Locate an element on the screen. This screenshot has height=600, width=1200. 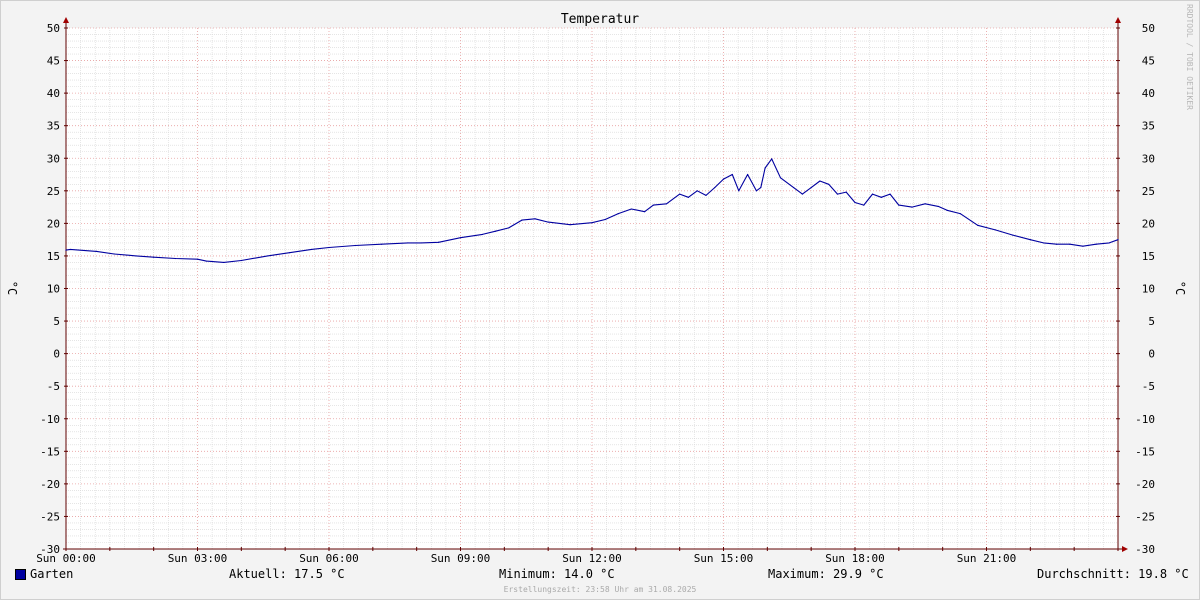
y-tick-label-right: -15 is located at coordinates (1145, 451).